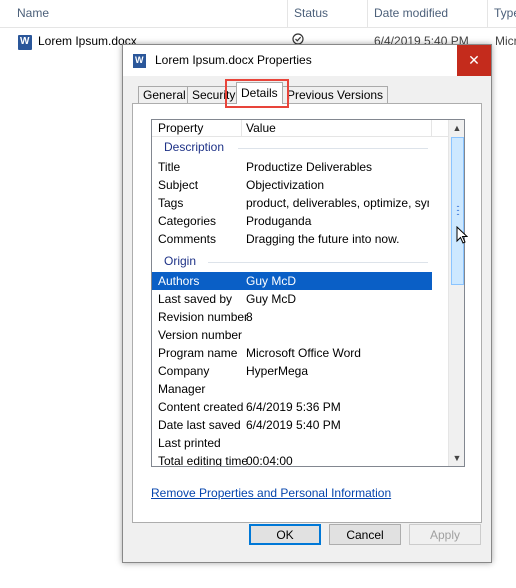 This screenshot has width=516, height=588. Describe the element at coordinates (303, 353) in the screenshot. I see `property-value: Microsoft Office Word` at that location.